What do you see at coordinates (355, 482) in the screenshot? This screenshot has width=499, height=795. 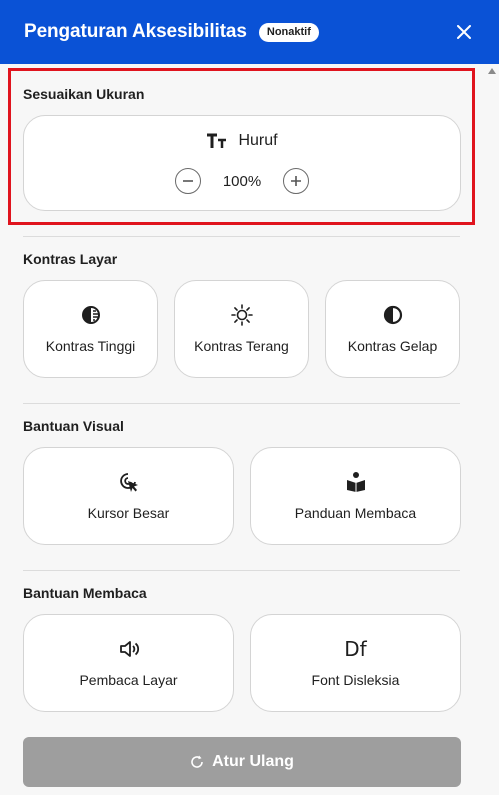 I see `reading-guide-icon` at bounding box center [355, 482].